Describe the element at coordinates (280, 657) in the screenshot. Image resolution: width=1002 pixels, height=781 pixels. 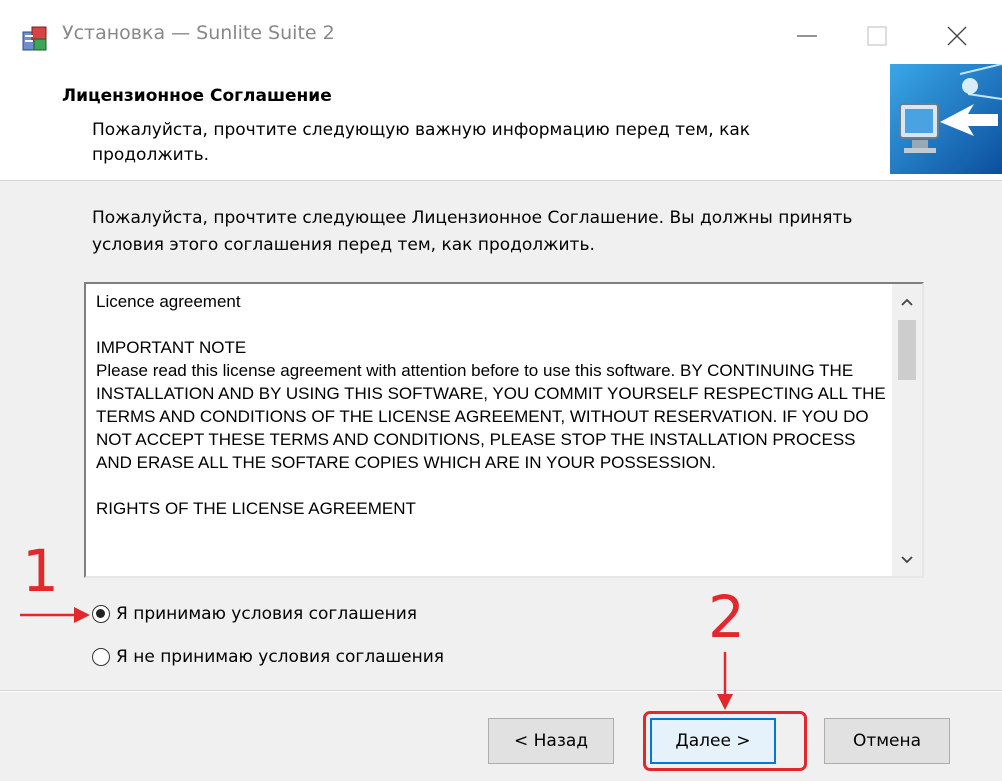
I see `decline-label: Я не принимаю условия соглашения` at that location.